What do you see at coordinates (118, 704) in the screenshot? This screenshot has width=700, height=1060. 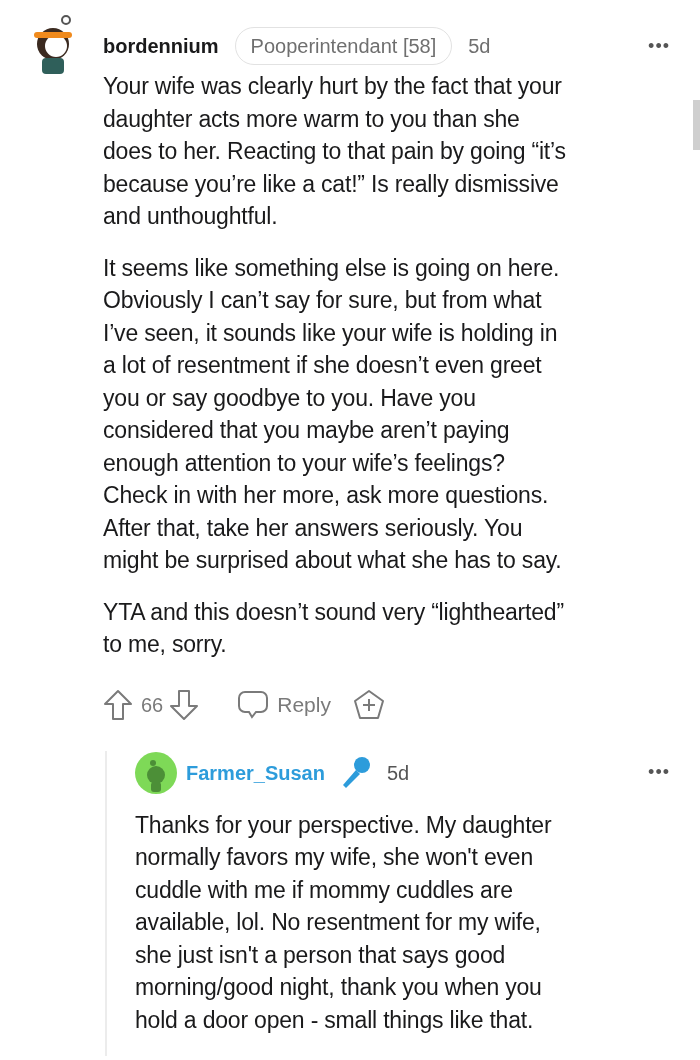 I see `upvote-icon` at bounding box center [118, 704].